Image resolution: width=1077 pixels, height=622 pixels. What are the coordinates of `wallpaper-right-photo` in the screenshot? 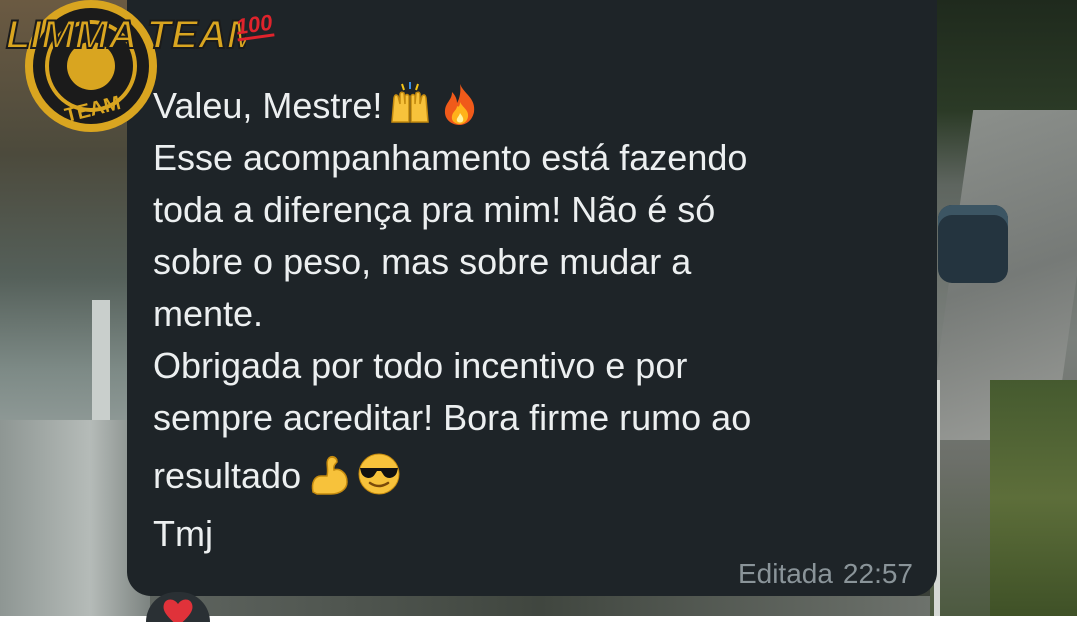 It's located at (1001, 308).